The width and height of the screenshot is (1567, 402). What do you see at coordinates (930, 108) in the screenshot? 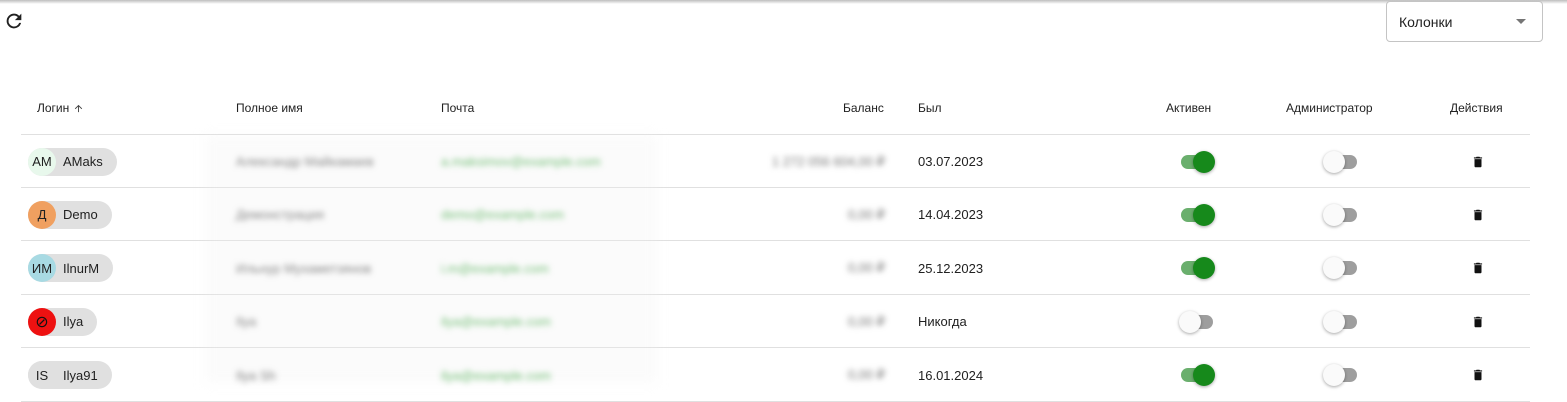
I see `header-last-seen: Был` at bounding box center [930, 108].